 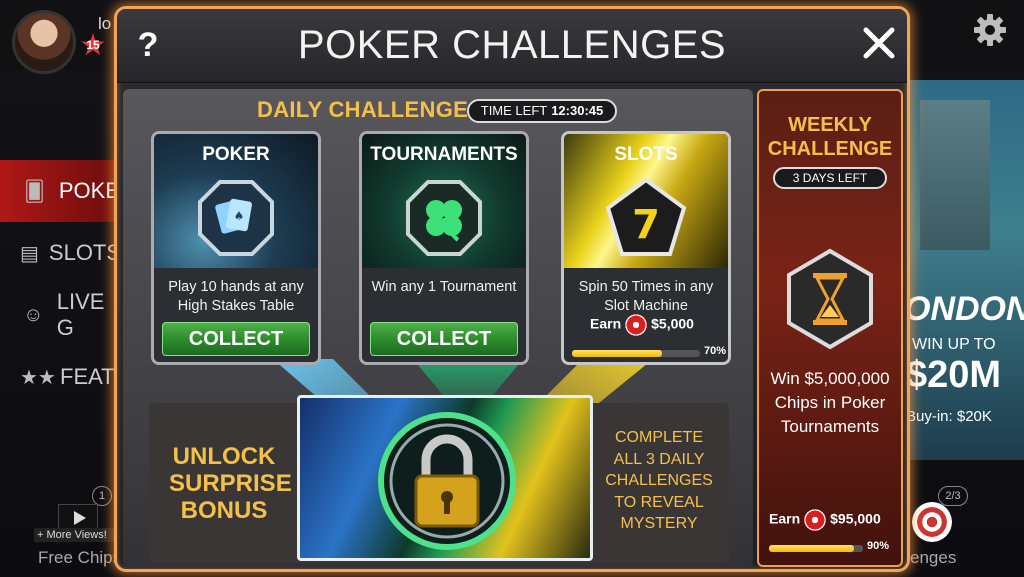 I want to click on reward-row: Earn $5,000, so click(x=642, y=325).